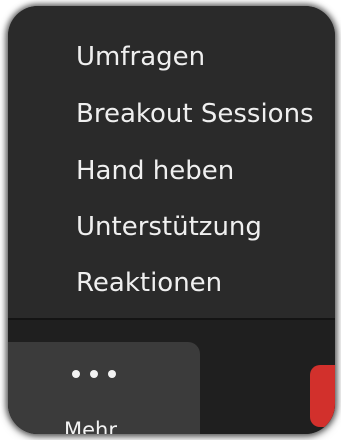 Image resolution: width=341 pixels, height=440 pixels. Describe the element at coordinates (155, 171) in the screenshot. I see `menu-item-hand-heben: Hand heben` at that location.